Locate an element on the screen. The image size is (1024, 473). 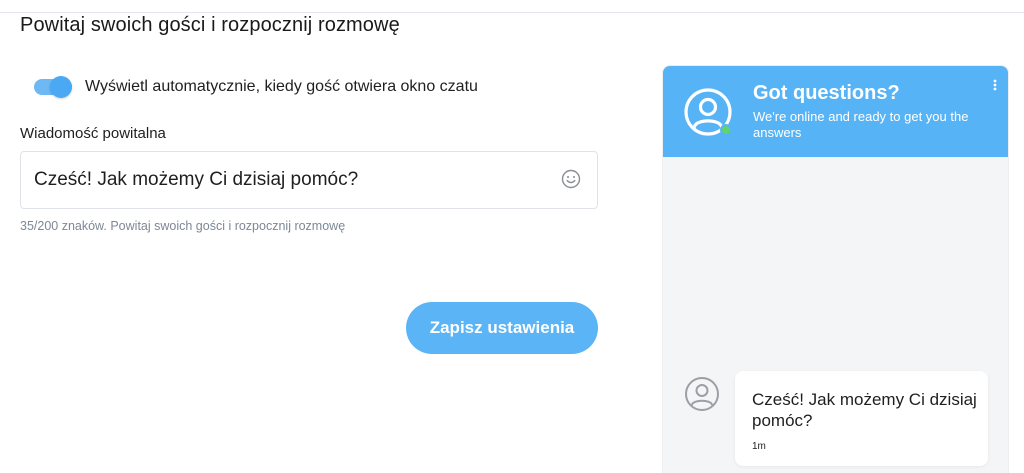
welcome-message-bubble: Cześć! Jak możemy Ci dzisiaj pomóc? 1m is located at coordinates (861, 418).